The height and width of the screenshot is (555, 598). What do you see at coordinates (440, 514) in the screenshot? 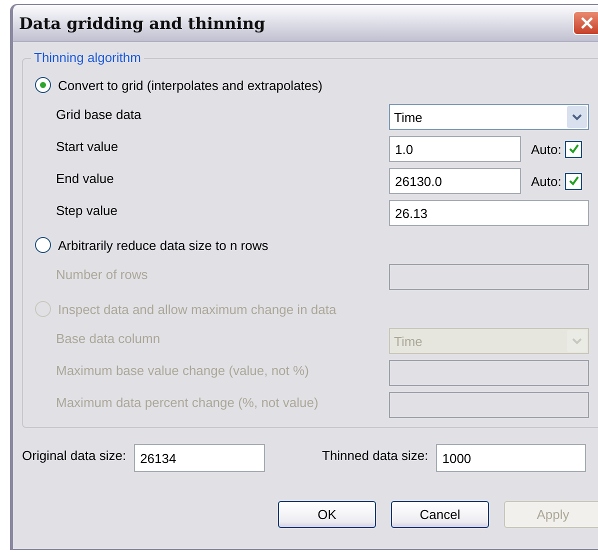
I see `dialog-button: Cancel` at bounding box center [440, 514].